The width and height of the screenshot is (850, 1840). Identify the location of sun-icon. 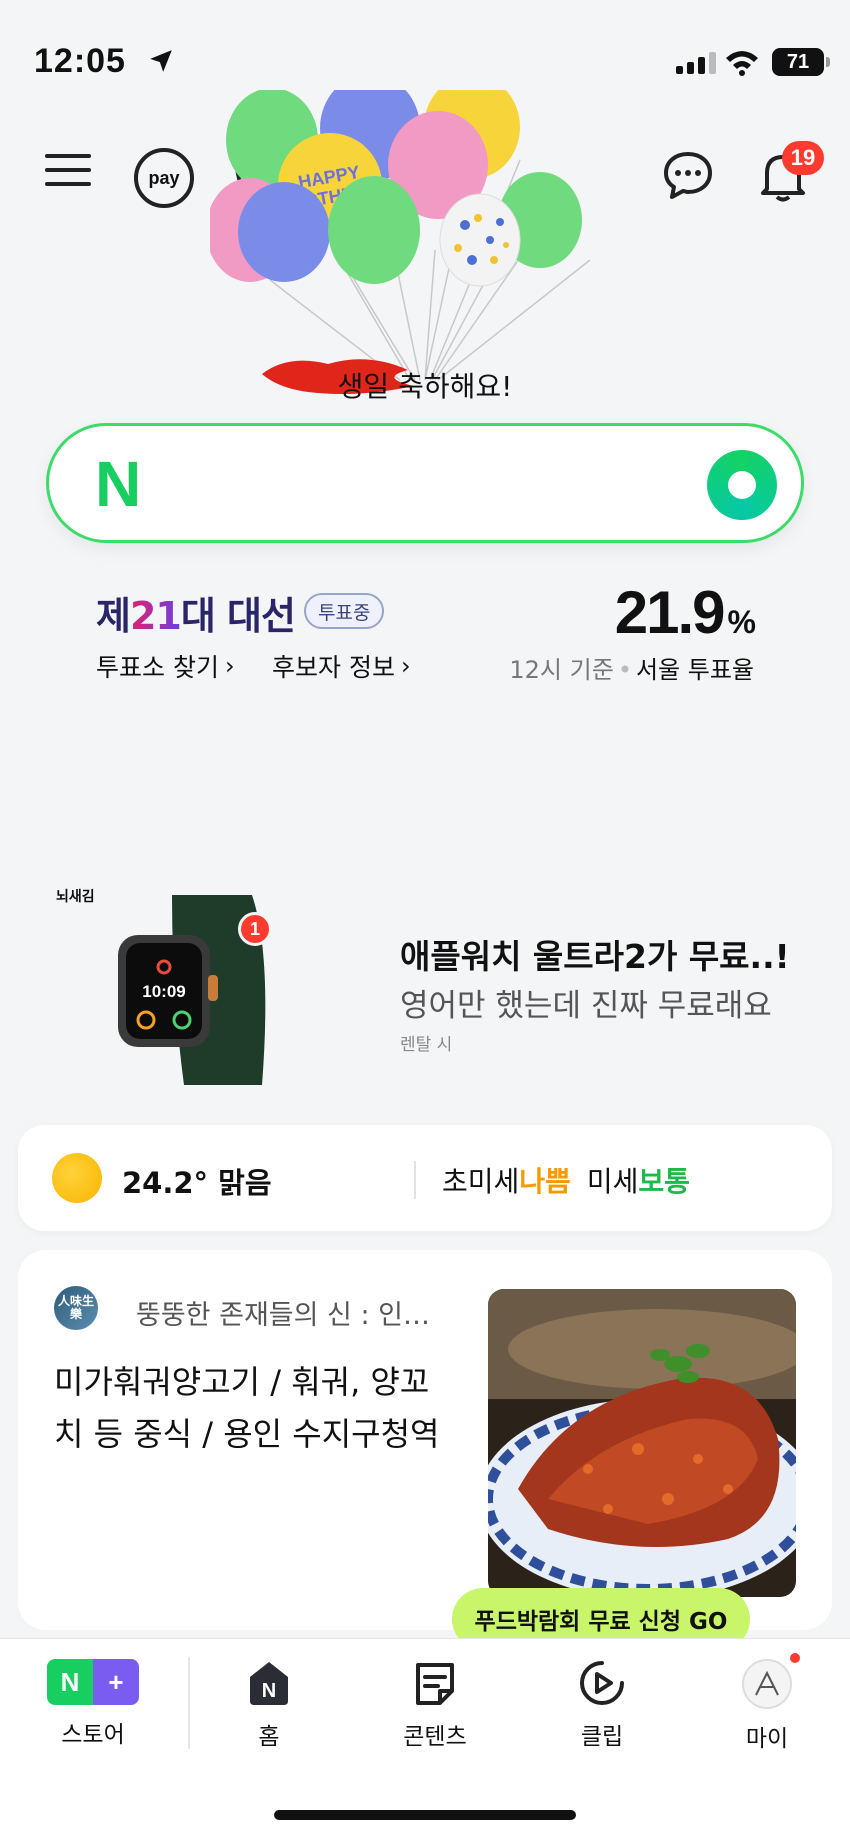
(77, 1178).